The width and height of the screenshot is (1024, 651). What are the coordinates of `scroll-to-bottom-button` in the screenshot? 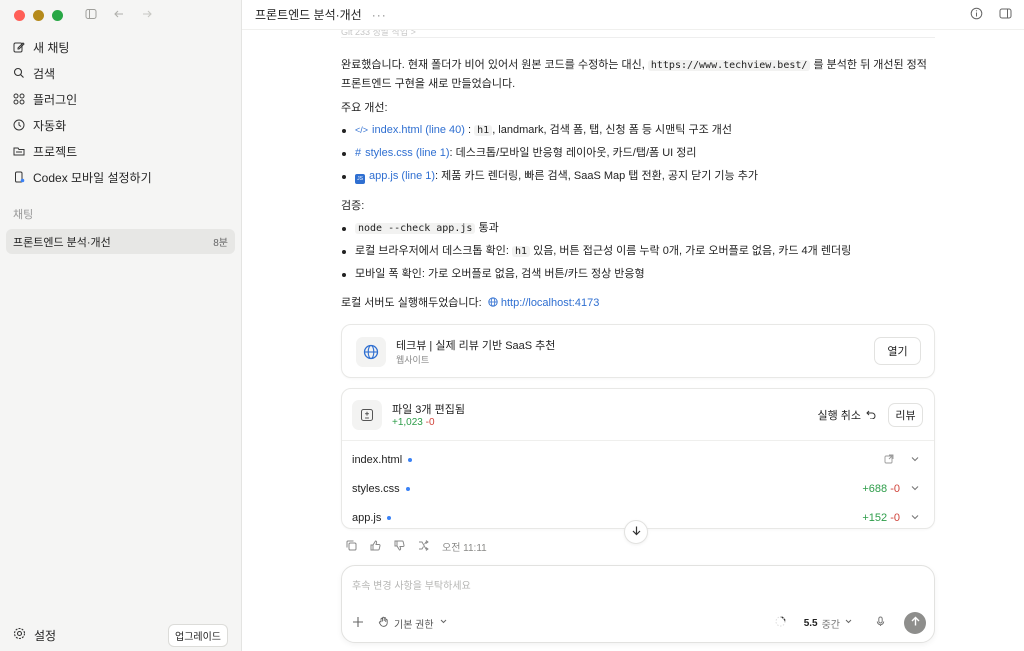 It's located at (636, 532).